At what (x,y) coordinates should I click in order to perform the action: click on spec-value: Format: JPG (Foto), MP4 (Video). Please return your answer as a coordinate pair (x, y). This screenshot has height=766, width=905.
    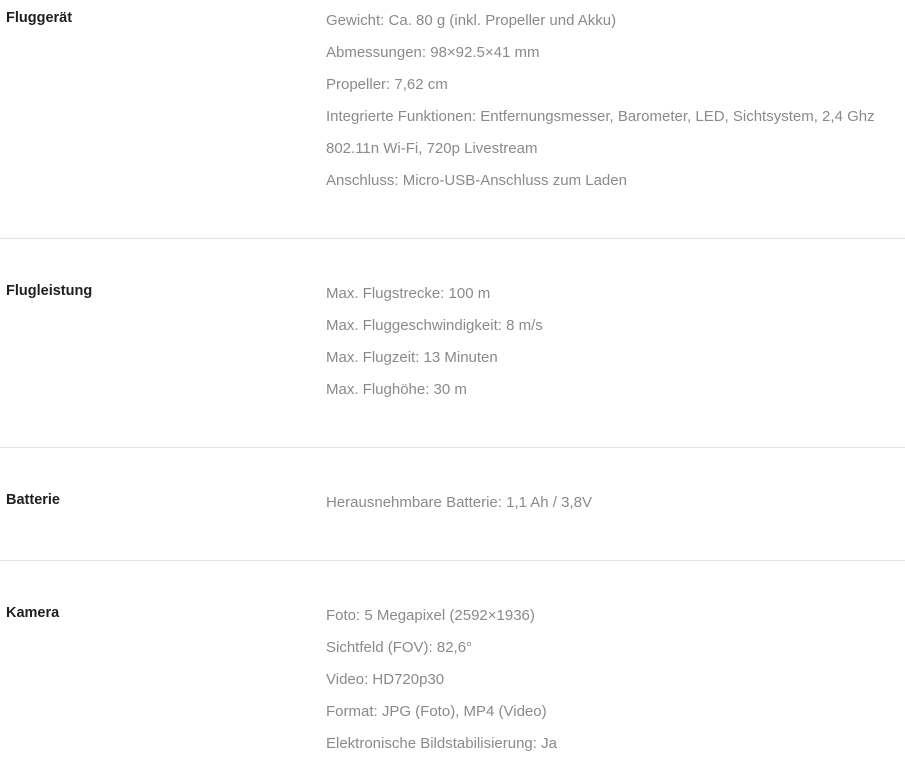
    Looking at the image, I should click on (436, 711).